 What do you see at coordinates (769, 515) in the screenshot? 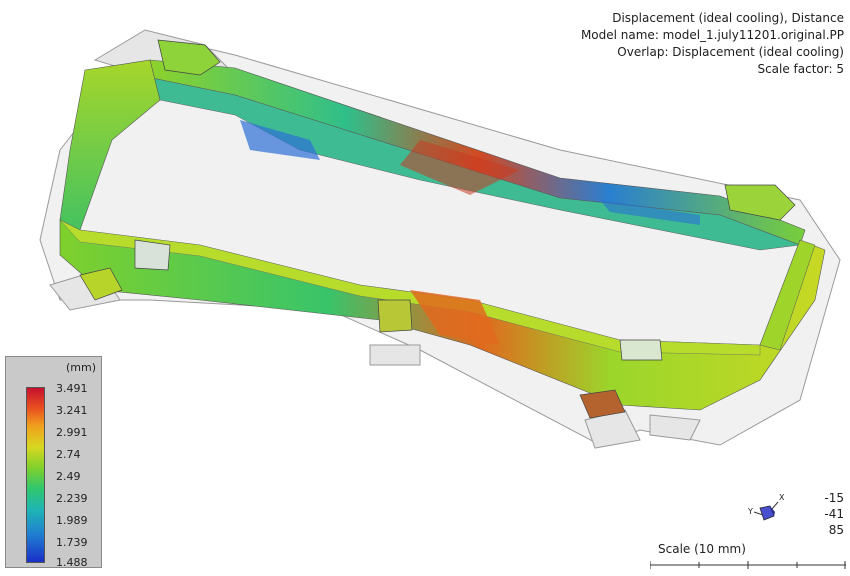
I see `axis-triad-icon: X Y` at bounding box center [769, 515].